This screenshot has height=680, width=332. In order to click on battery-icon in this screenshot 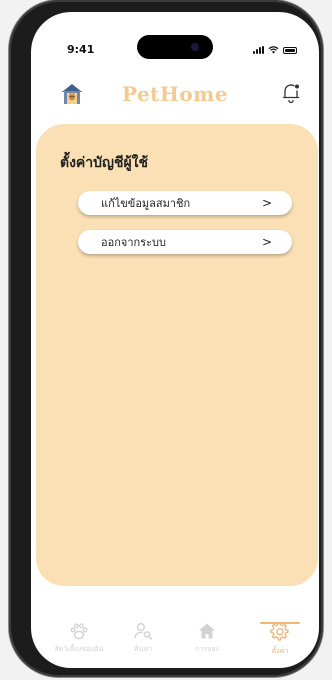, I will do `click(290, 50)`.